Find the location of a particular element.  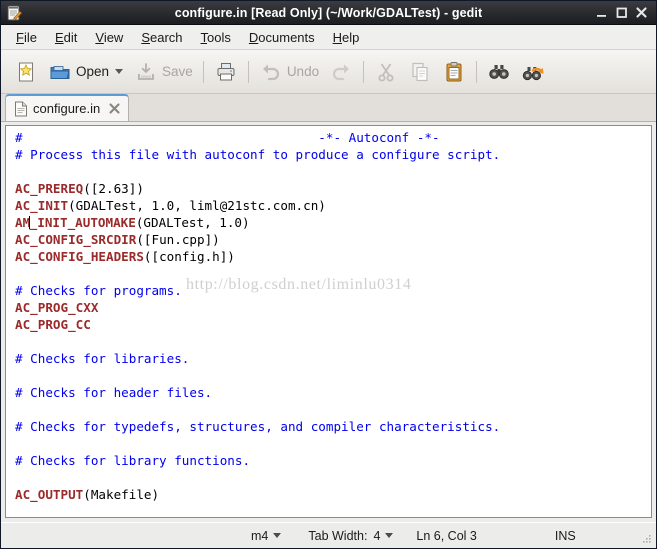

menu-search: Search is located at coordinates (161, 37).